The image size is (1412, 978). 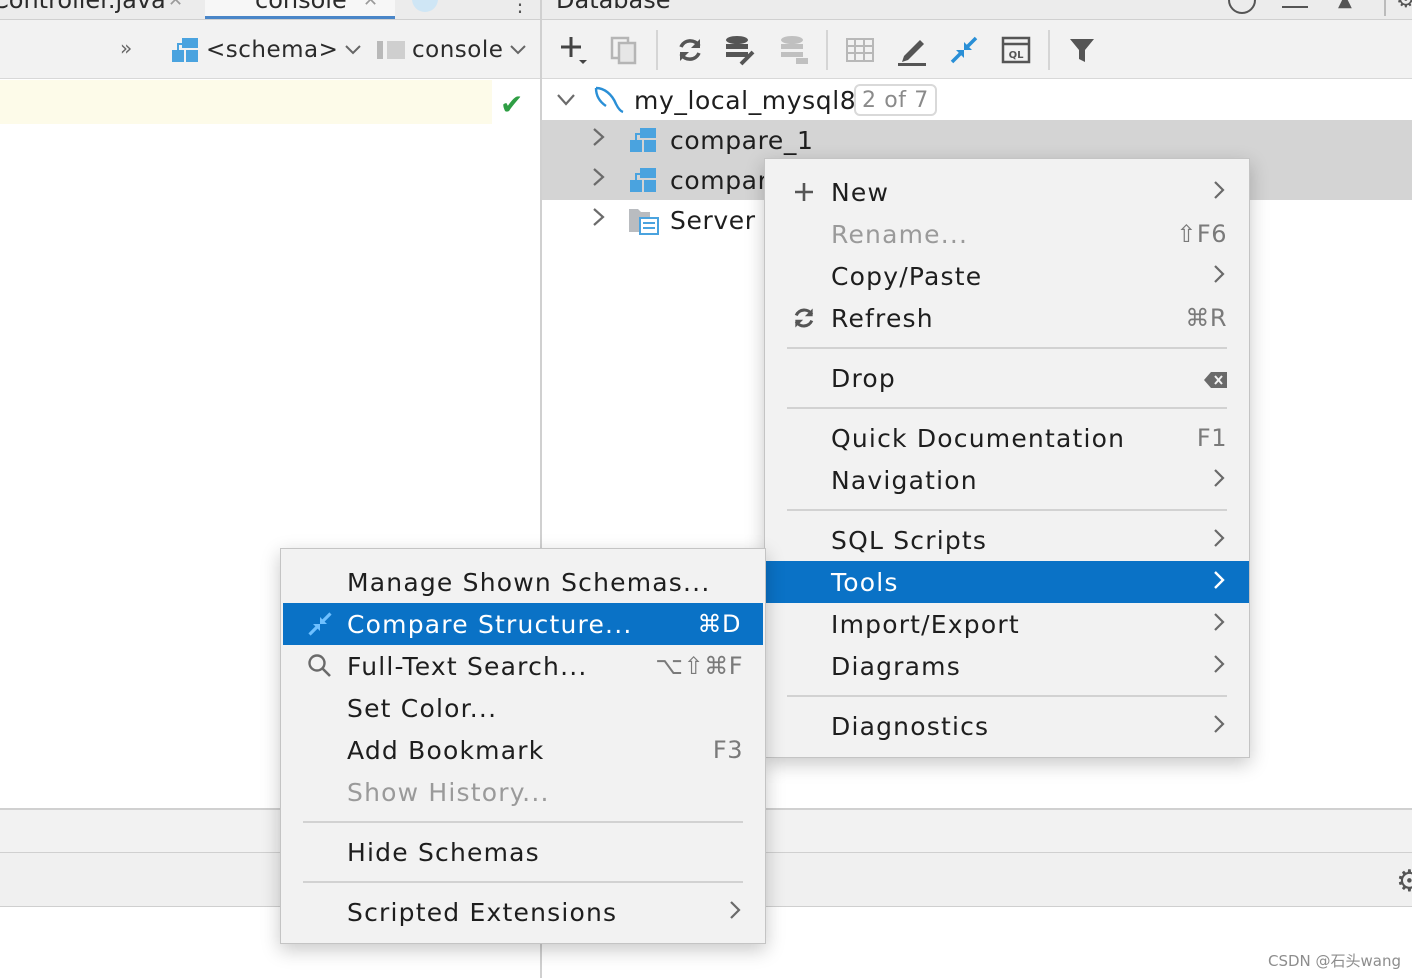 I want to click on server-folder-icon, so click(x=644, y=224).